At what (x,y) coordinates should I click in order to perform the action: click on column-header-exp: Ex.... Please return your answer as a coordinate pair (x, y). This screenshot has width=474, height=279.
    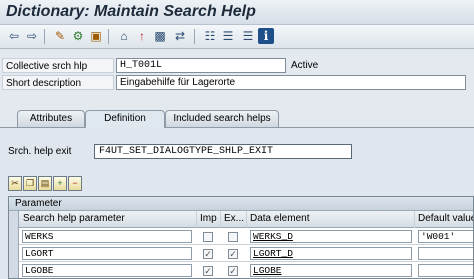
    Looking at the image, I should click on (234, 219).